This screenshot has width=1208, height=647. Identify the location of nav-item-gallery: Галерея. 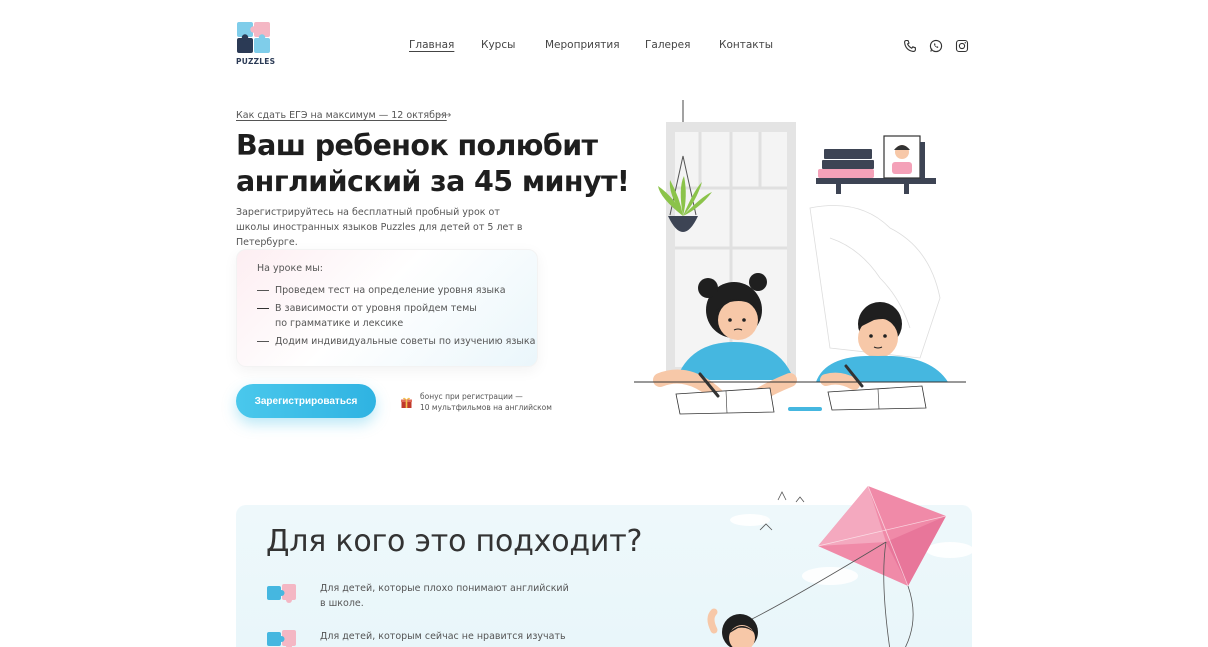
(667, 45).